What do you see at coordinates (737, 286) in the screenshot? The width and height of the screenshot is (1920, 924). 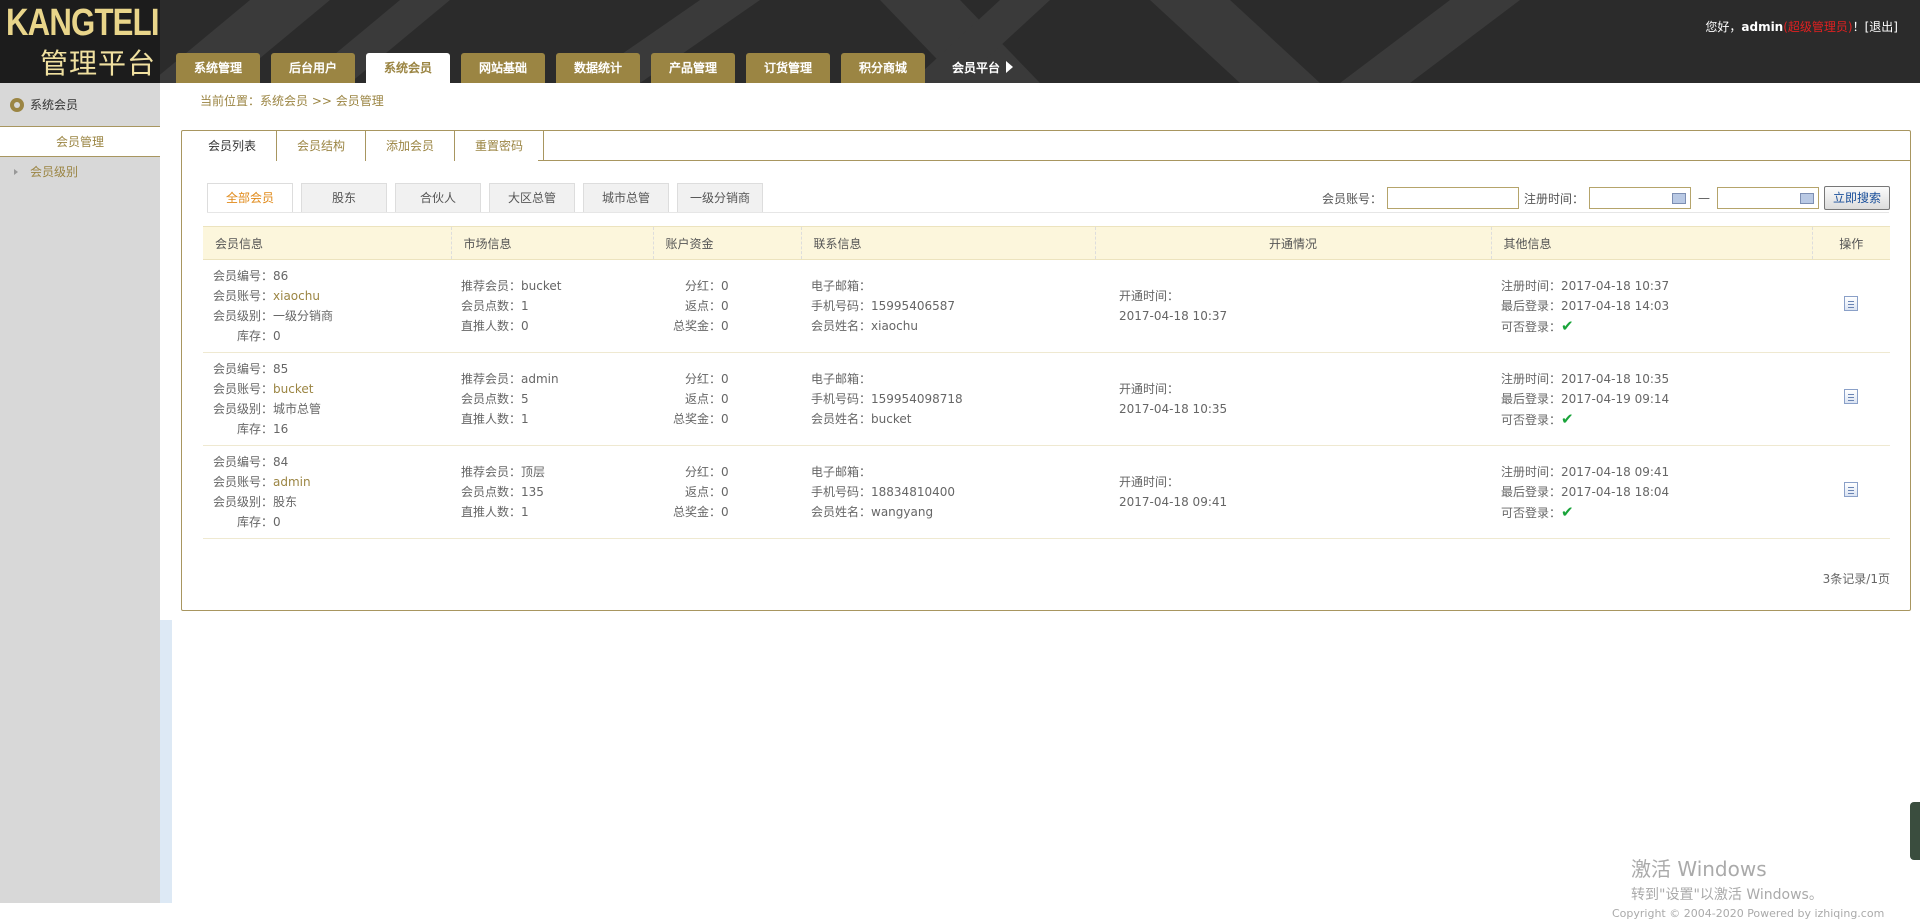 I see `field: 分红：0` at bounding box center [737, 286].